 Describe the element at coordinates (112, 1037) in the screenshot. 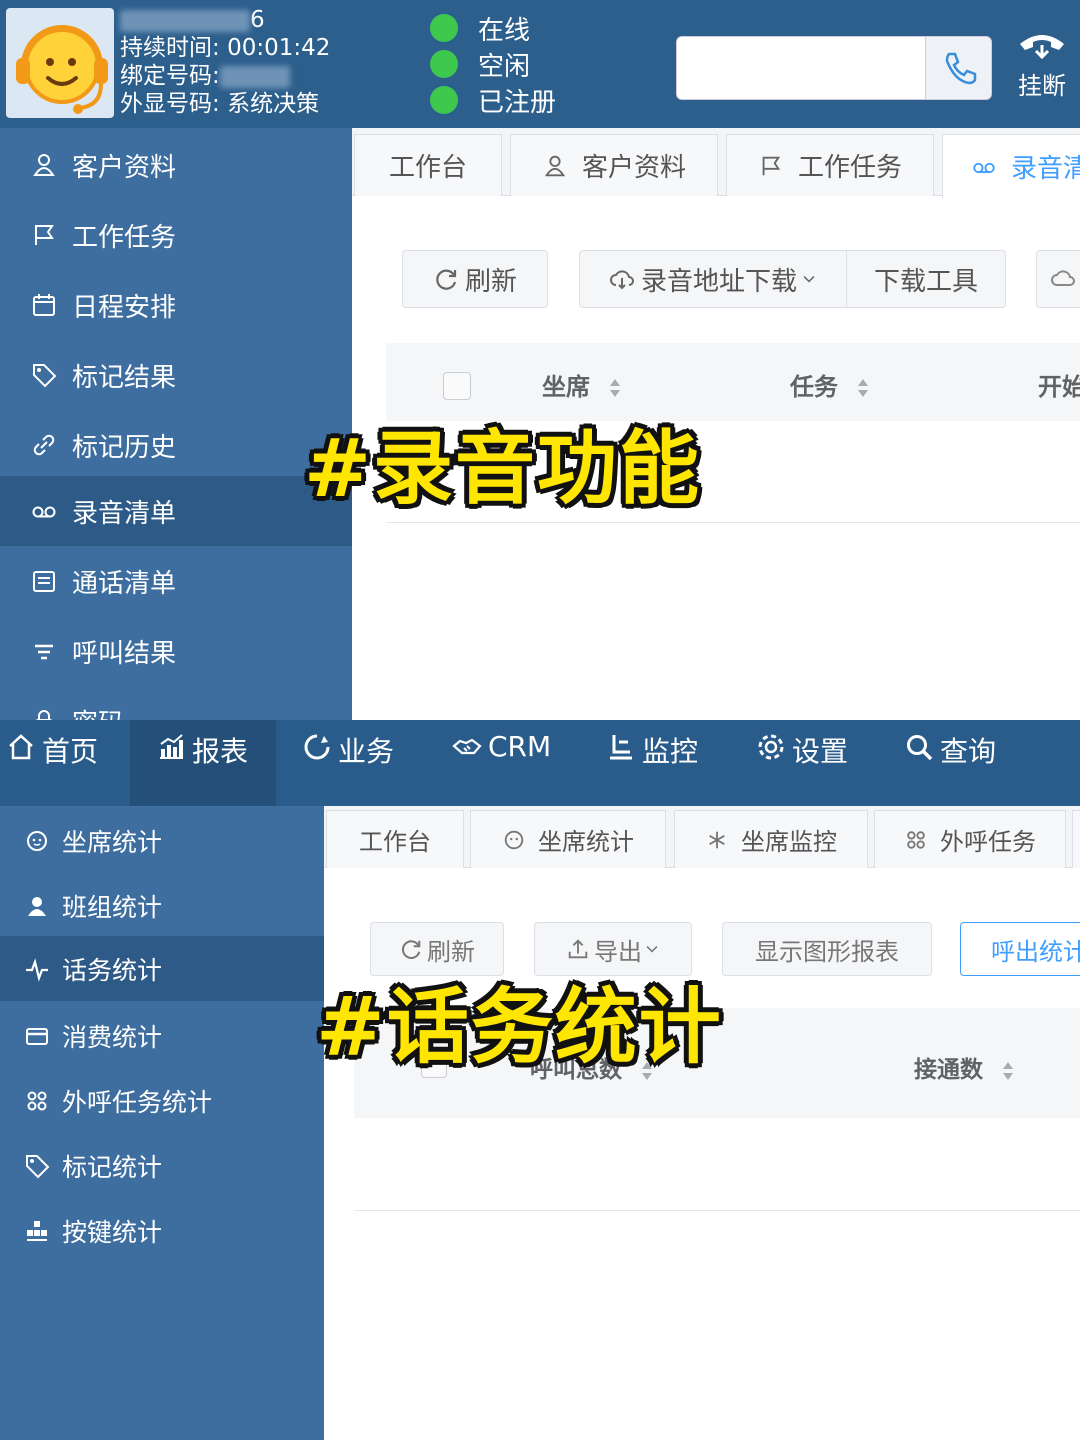

I see `sidebar-item-label: 消费统计` at that location.